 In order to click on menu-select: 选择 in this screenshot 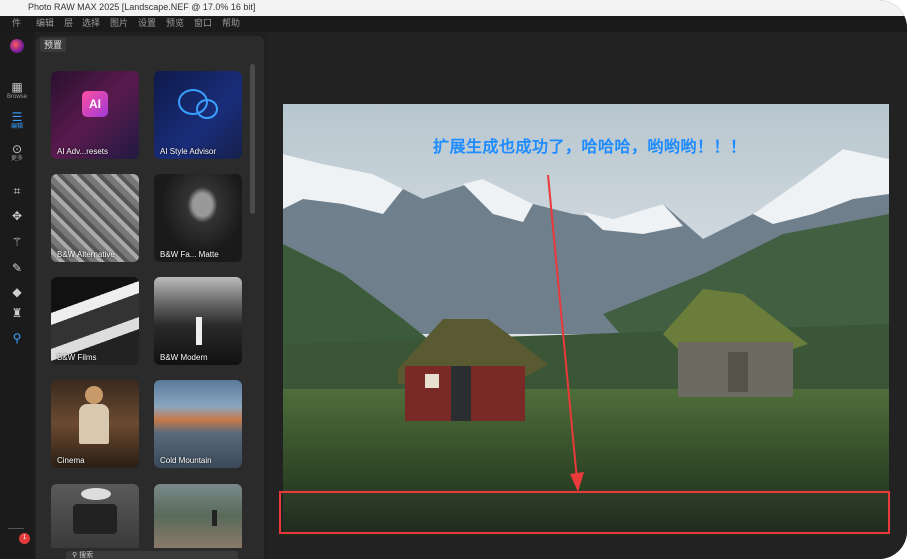, I will do `click(91, 23)`.